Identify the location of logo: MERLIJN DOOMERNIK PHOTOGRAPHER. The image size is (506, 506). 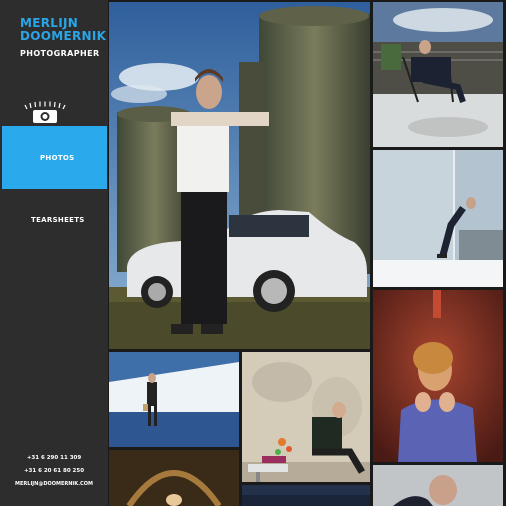
(63, 38).